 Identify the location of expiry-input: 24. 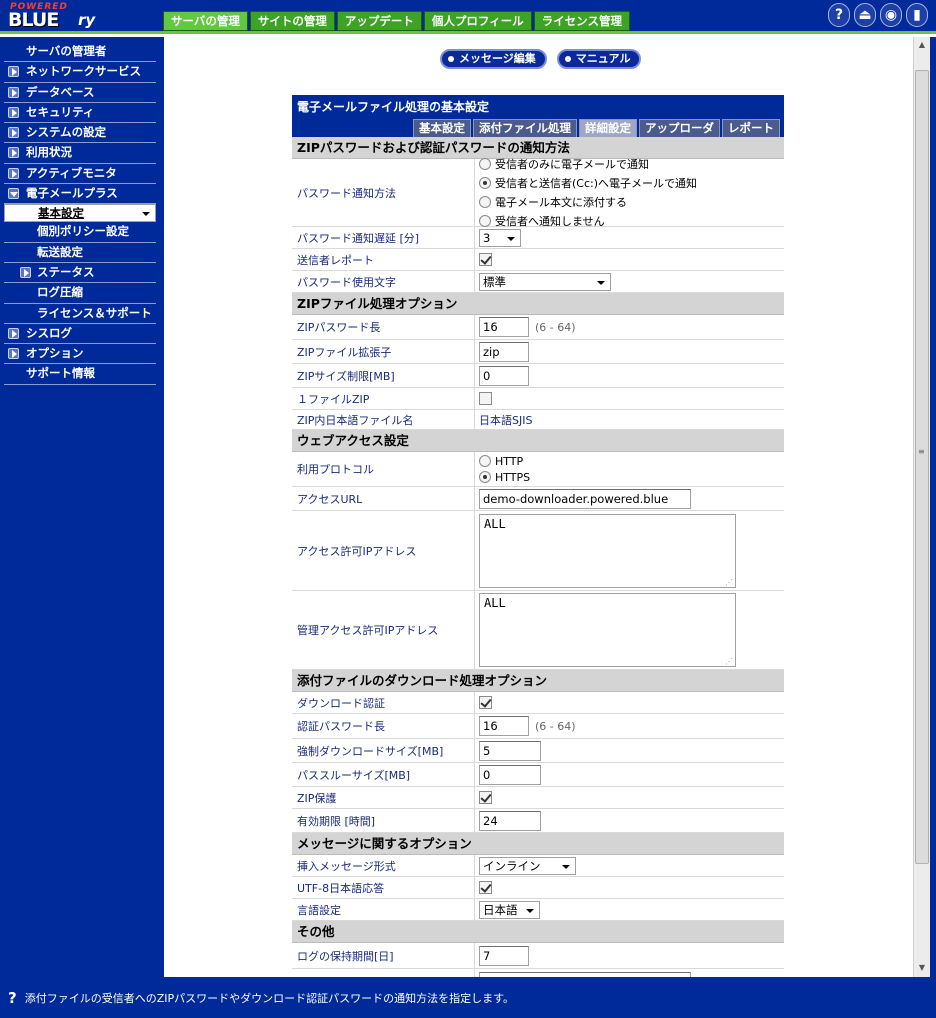
(510, 820).